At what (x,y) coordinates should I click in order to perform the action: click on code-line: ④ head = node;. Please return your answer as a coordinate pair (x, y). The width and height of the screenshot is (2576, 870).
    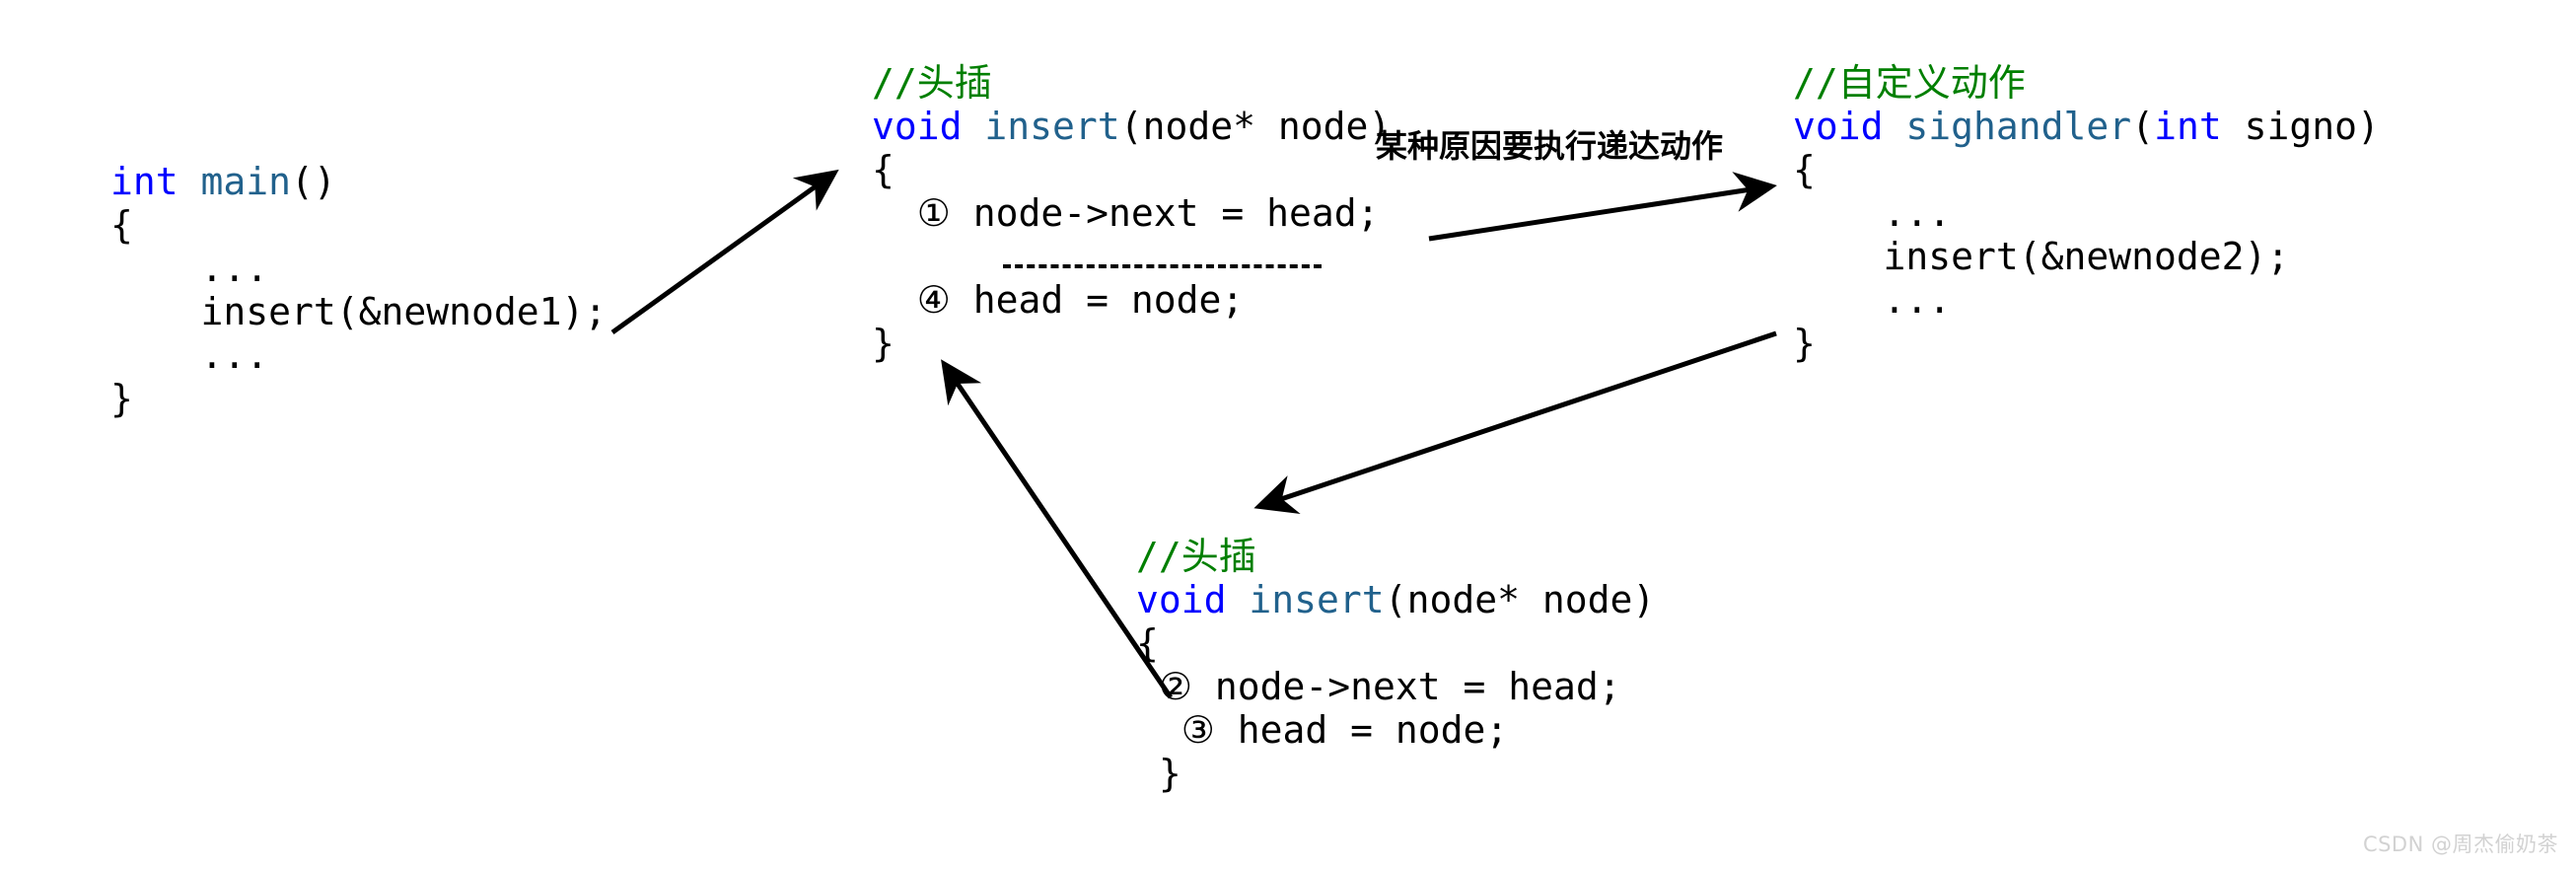
    Looking at the image, I should click on (1131, 300).